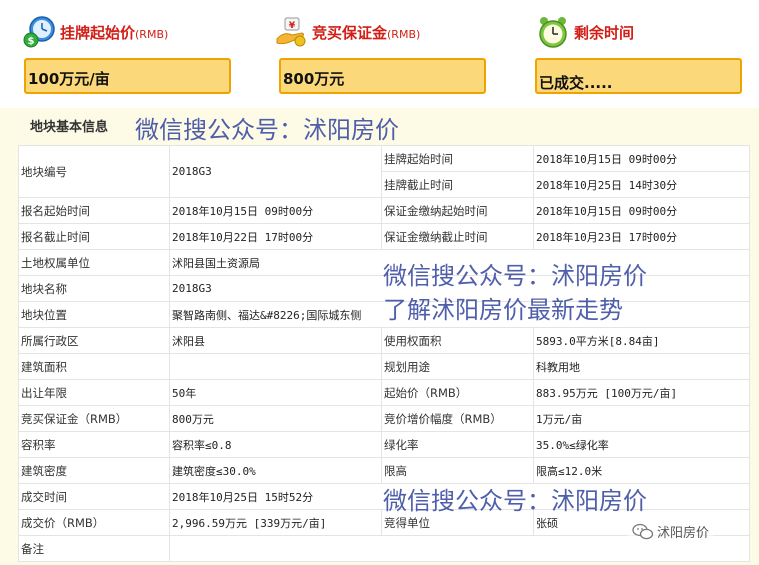 The image size is (759, 565). Describe the element at coordinates (275, 340) in the screenshot. I see `district-value: 沭阳县` at that location.